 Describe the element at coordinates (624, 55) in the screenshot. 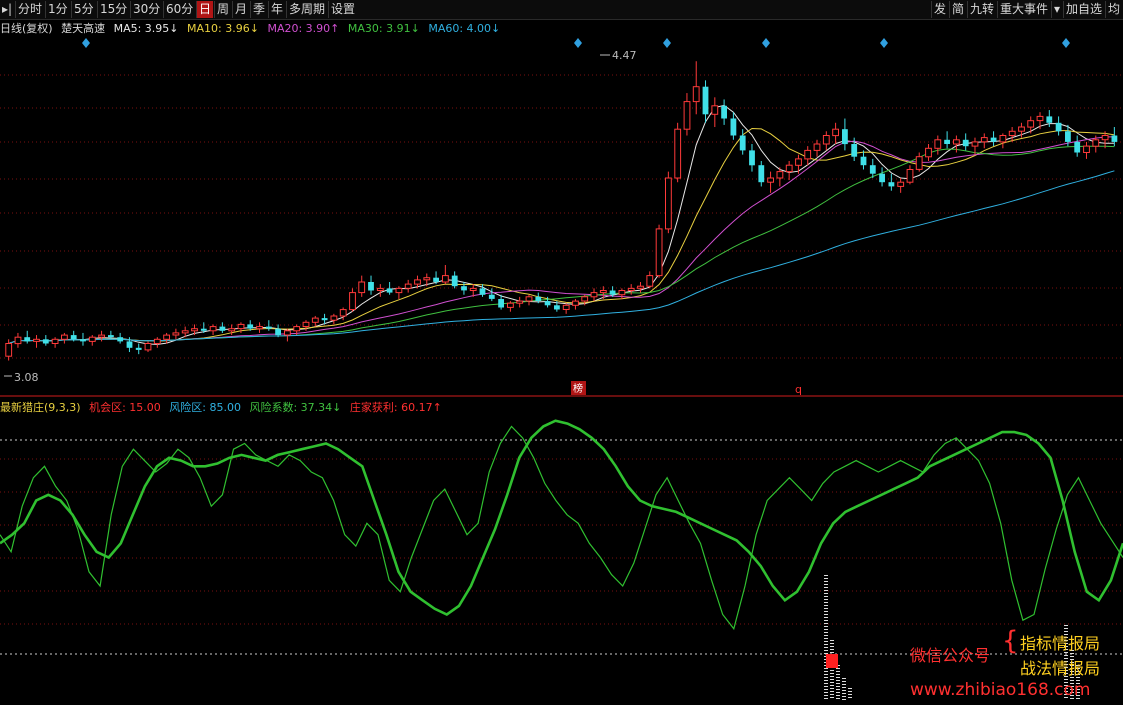

I see `high-price-label: 4.47` at that location.